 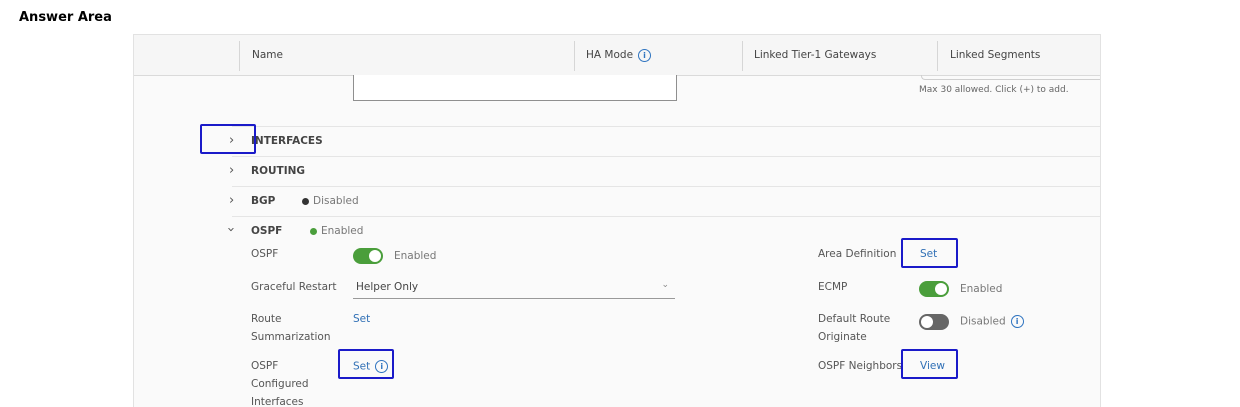 I want to click on area-definition-label: Area Definition, so click(x=857, y=254).